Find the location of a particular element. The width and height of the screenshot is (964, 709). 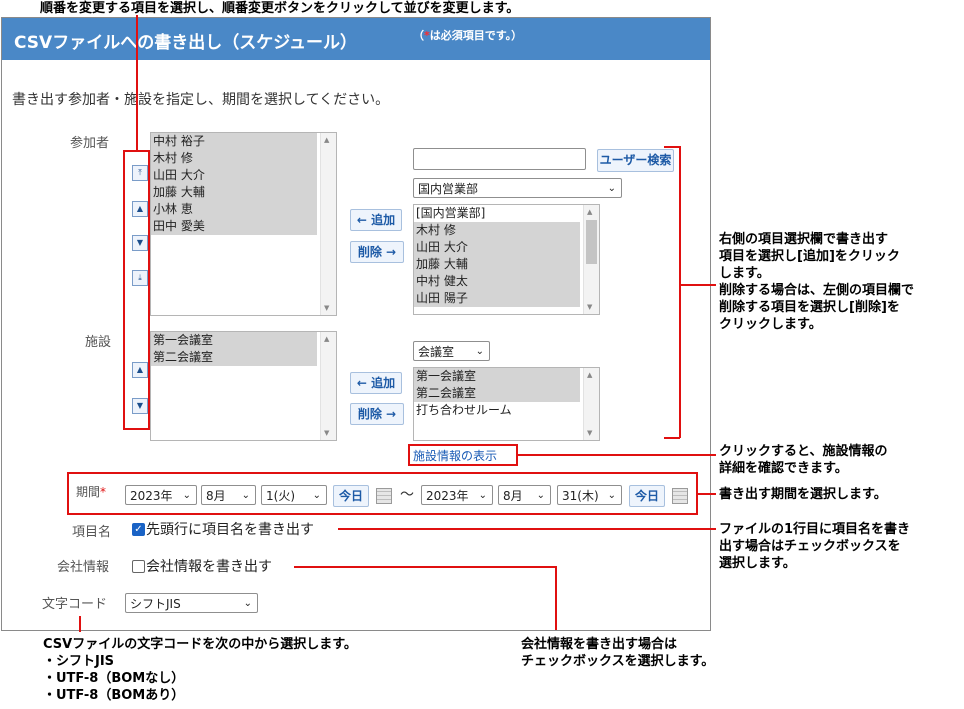

participant-candidates-list: [国内営業部] 木村 修 山田 大介 加藤 大輔 中村 健太 山田 陽子 ▲ ▼ is located at coordinates (506, 259).